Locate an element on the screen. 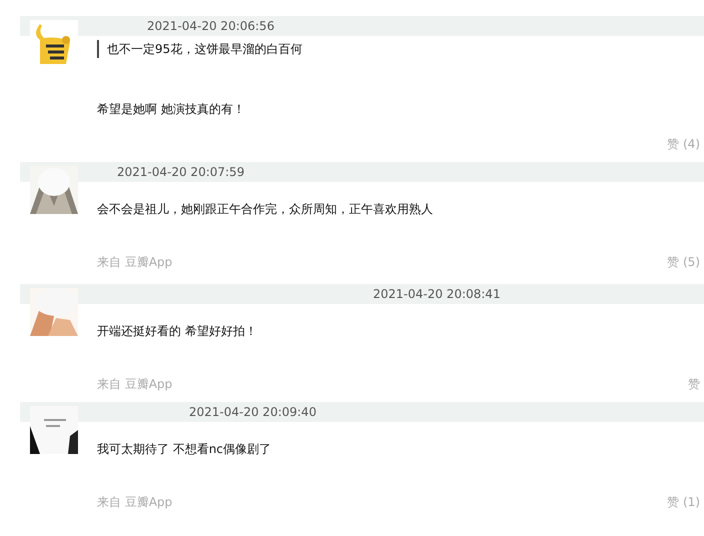 The width and height of the screenshot is (704, 536). timestamp: 2021-04-20 20:09:40 is located at coordinates (252, 412).